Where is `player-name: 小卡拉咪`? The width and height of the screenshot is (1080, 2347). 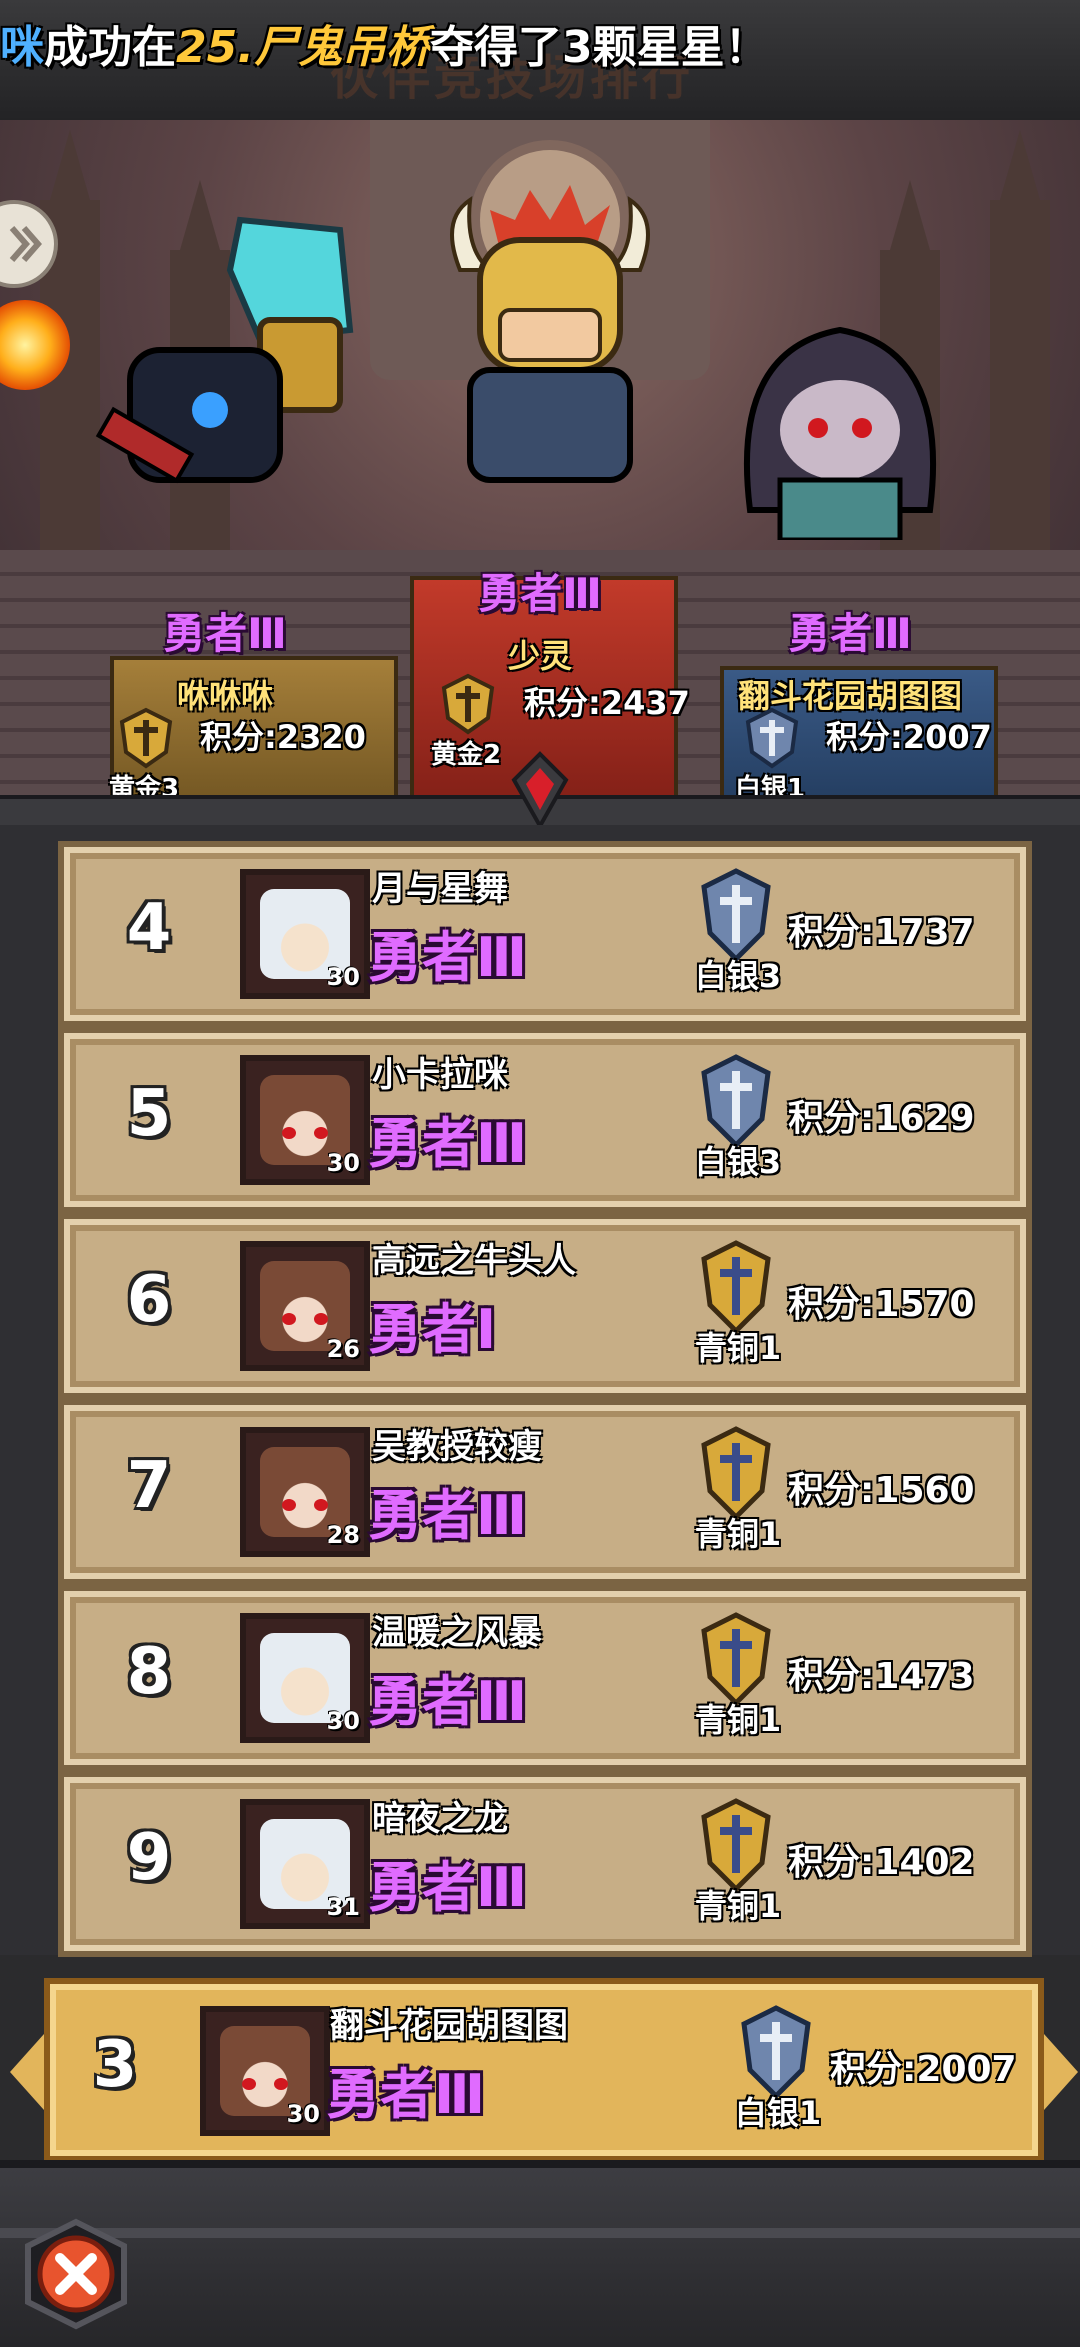
player-name: 小卡拉咪 is located at coordinates (440, 1075).